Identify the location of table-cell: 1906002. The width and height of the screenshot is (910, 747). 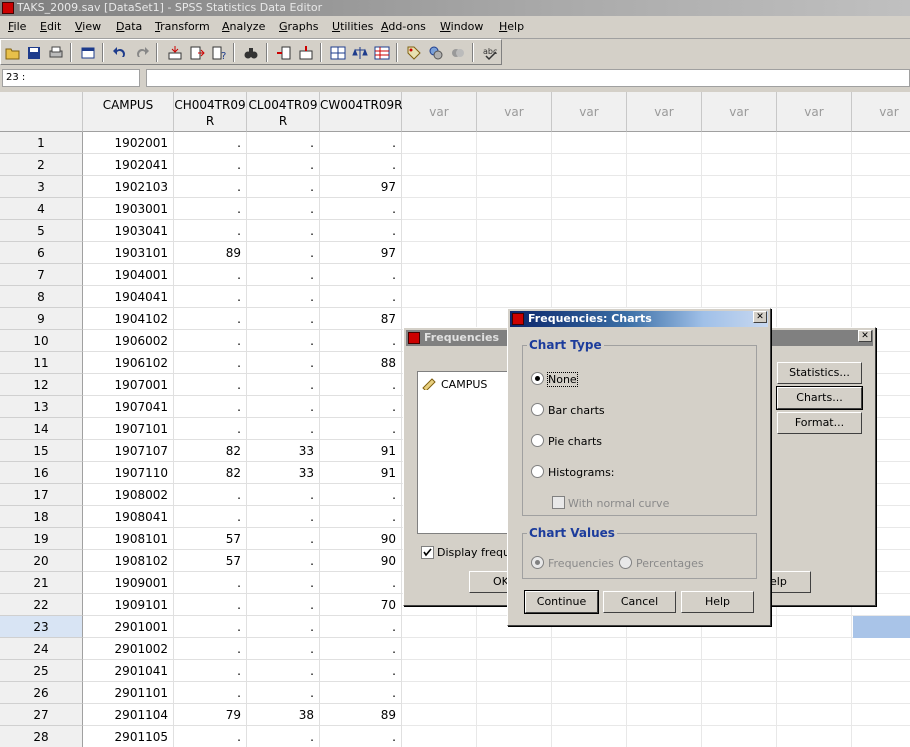
(128, 341).